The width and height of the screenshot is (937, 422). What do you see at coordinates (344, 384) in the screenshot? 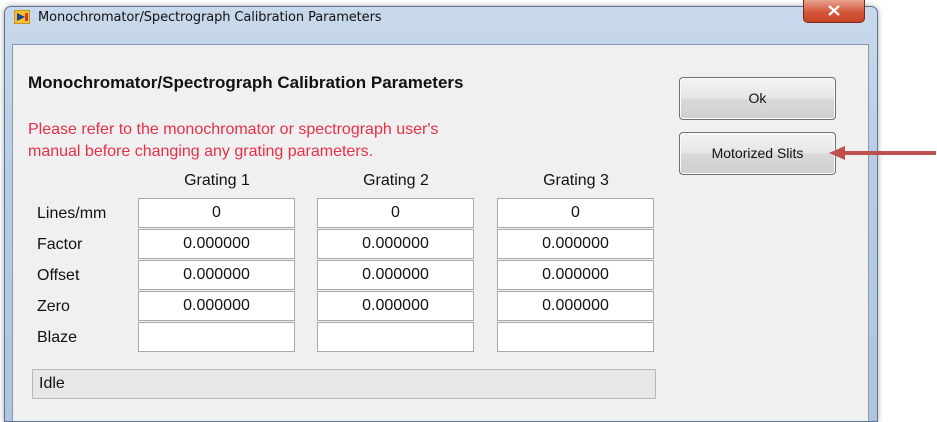
I see `status-indicator: Idle` at bounding box center [344, 384].